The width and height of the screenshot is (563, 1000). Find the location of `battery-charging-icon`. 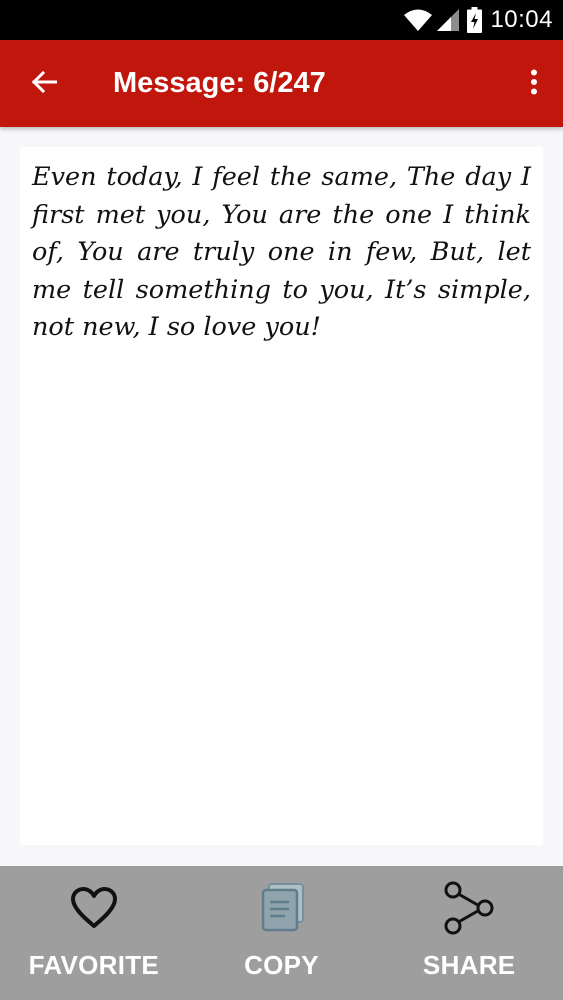

battery-charging-icon is located at coordinates (475, 20).